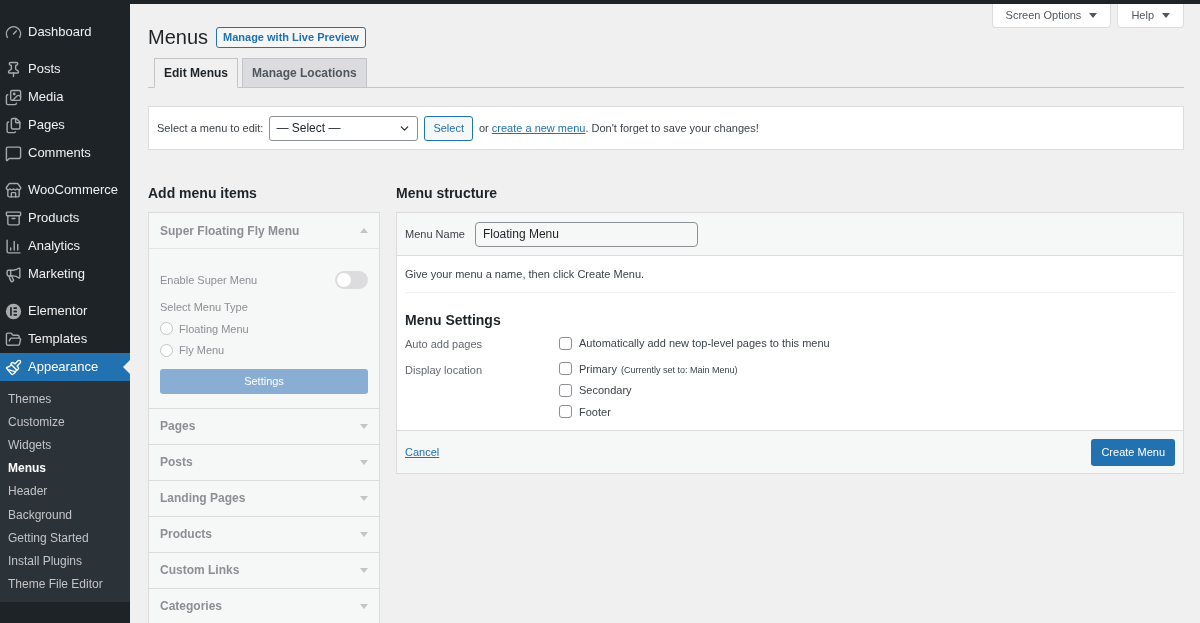  I want to click on sidebar-item: Dashboard, so click(65, 32).